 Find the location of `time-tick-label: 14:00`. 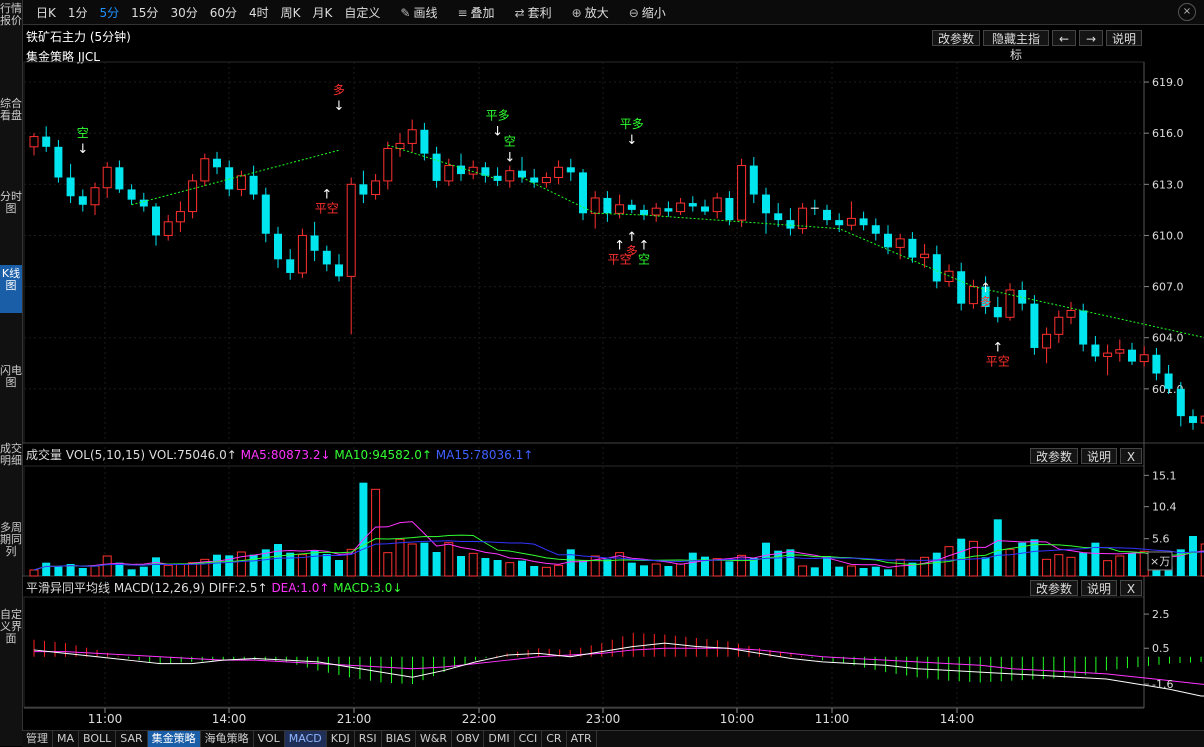

time-tick-label: 14:00 is located at coordinates (957, 719).